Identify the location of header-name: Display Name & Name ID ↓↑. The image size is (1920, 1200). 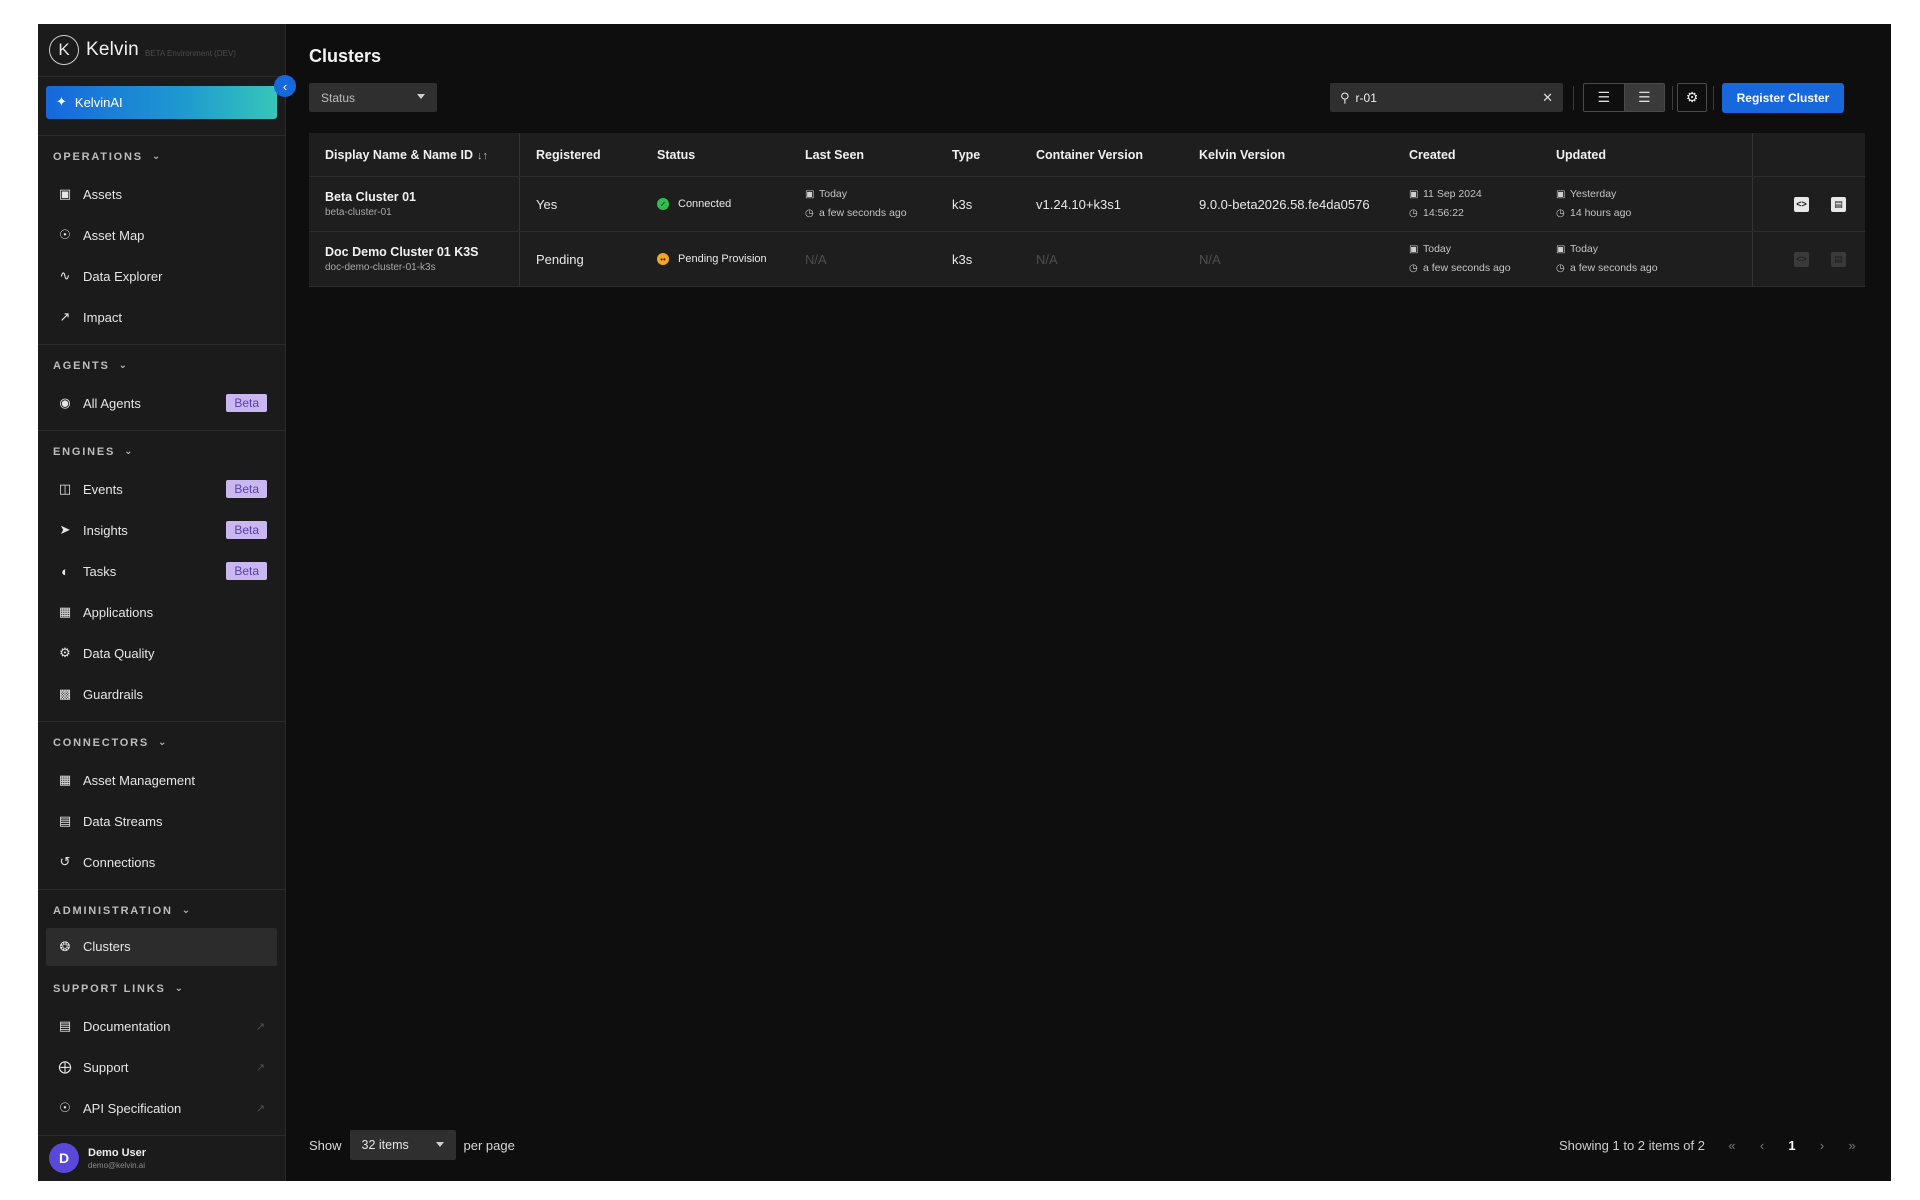
(414, 154).